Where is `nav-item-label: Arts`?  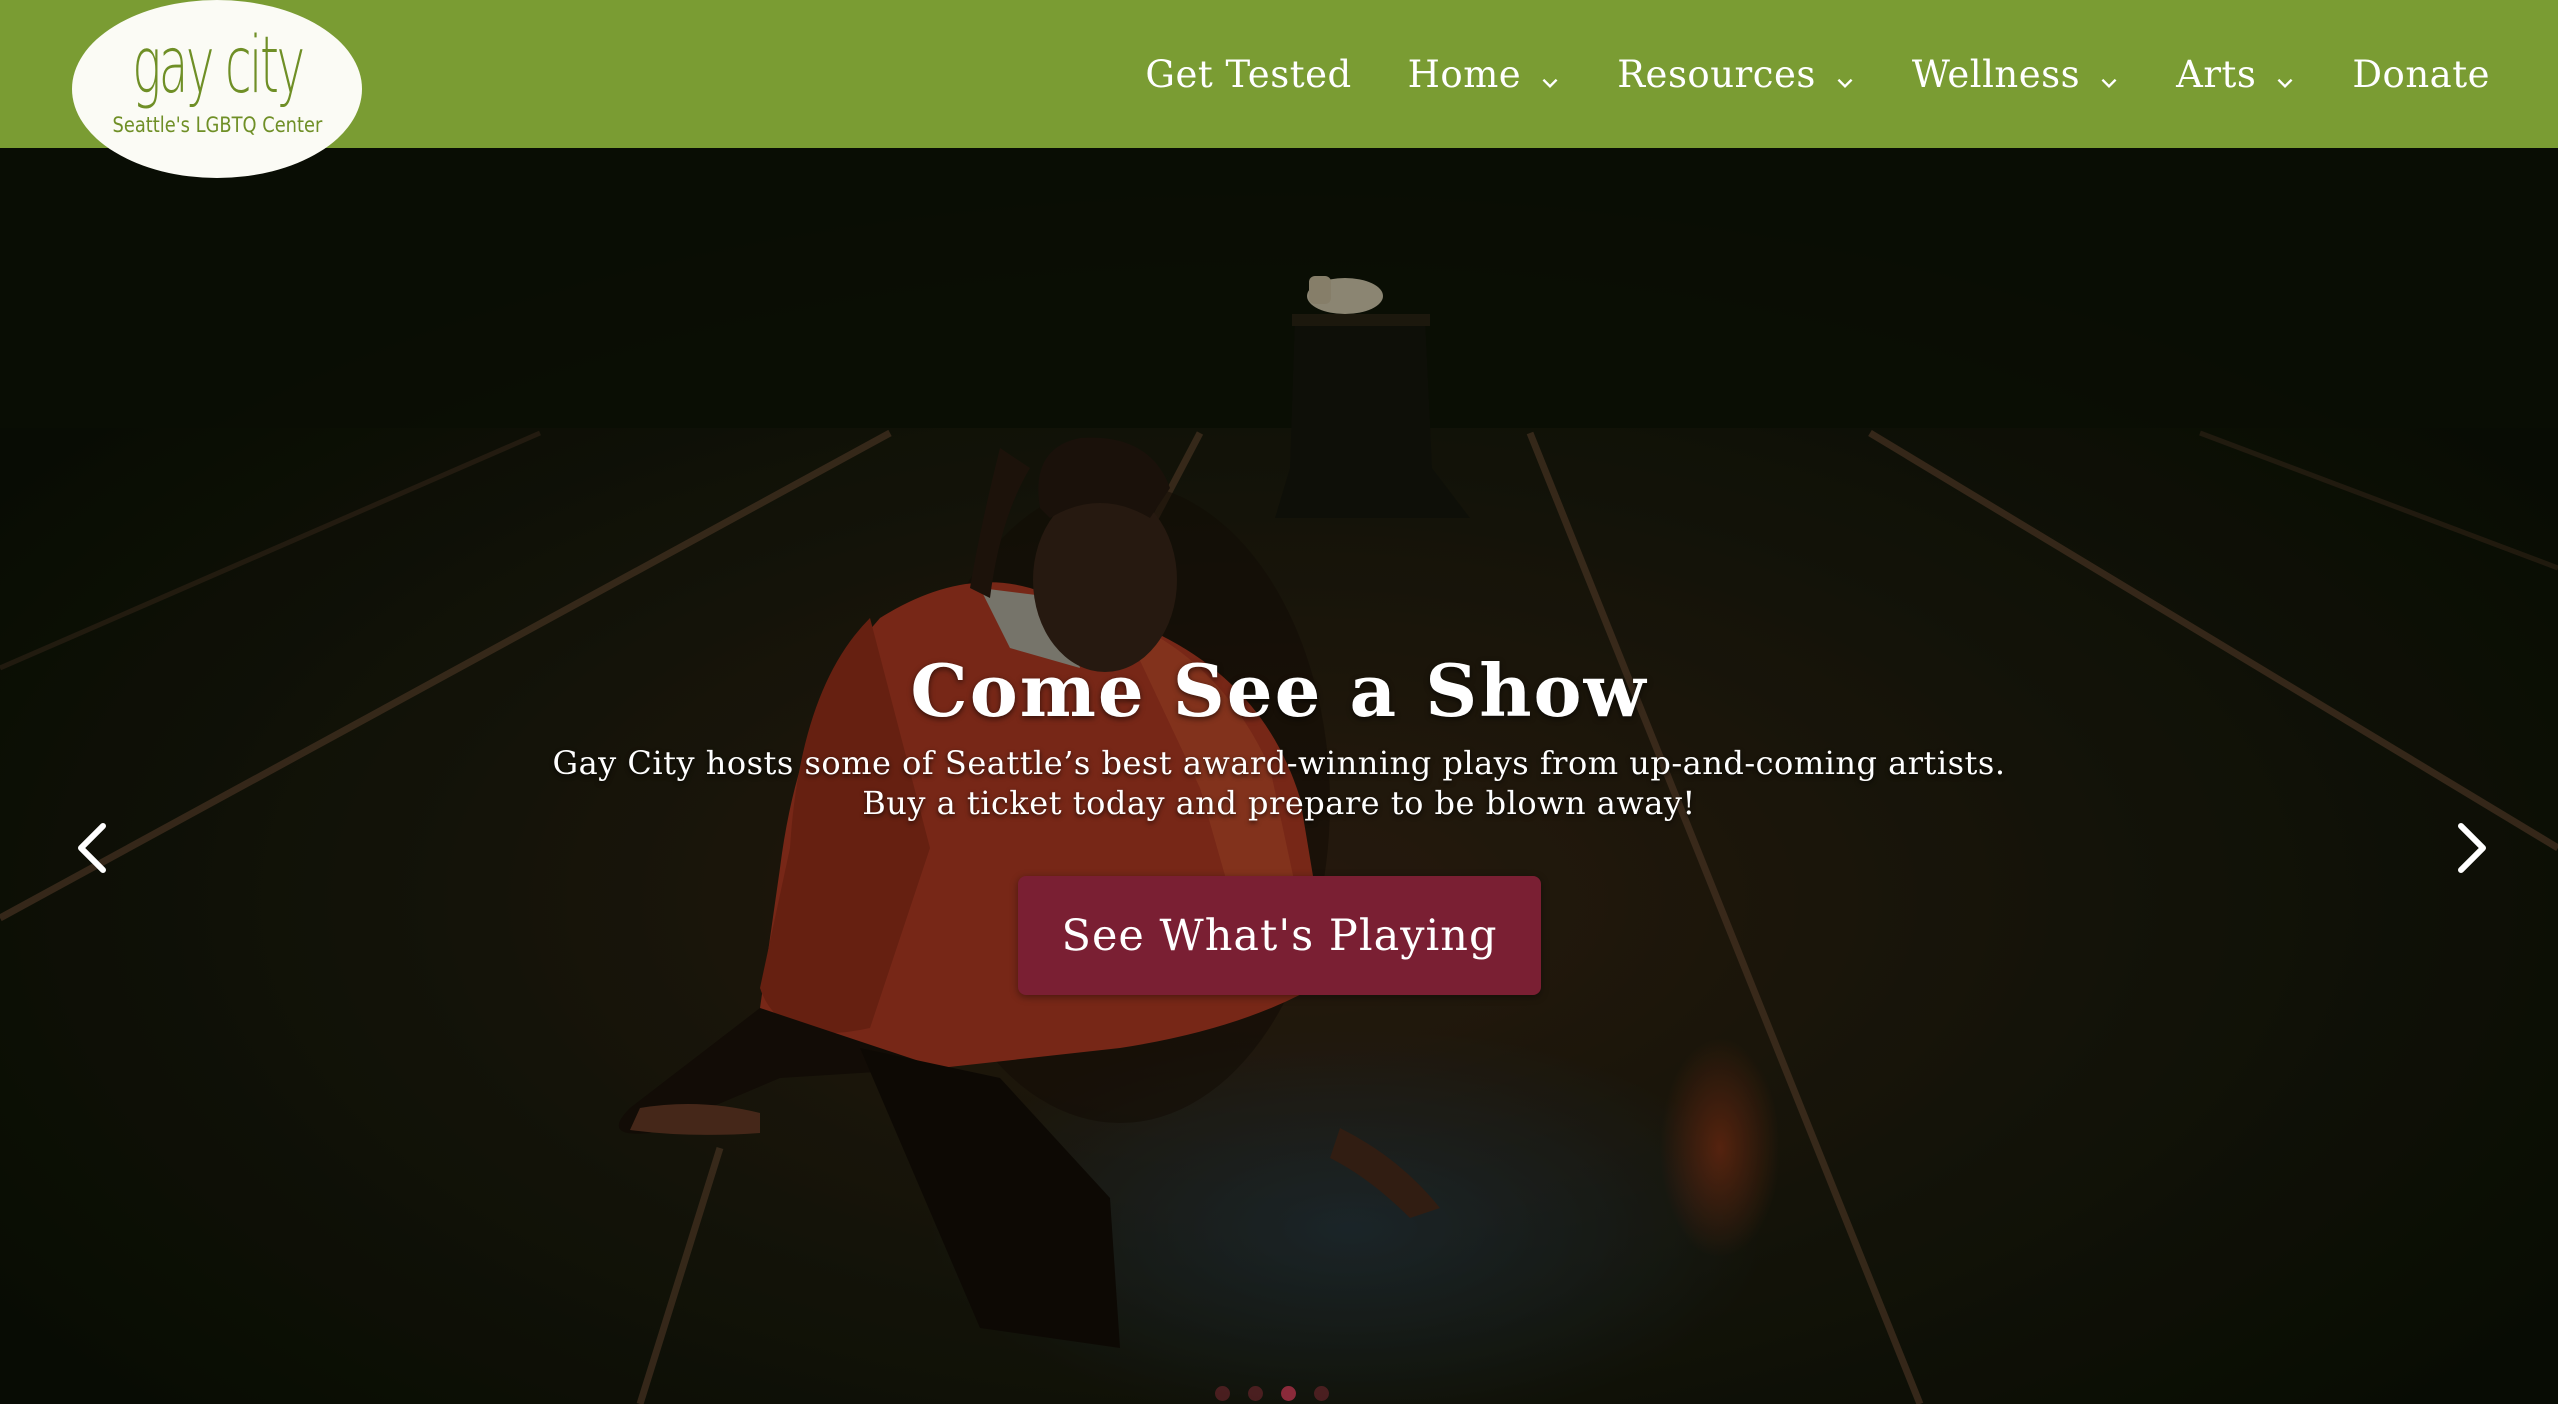 nav-item-label: Arts is located at coordinates (2216, 74).